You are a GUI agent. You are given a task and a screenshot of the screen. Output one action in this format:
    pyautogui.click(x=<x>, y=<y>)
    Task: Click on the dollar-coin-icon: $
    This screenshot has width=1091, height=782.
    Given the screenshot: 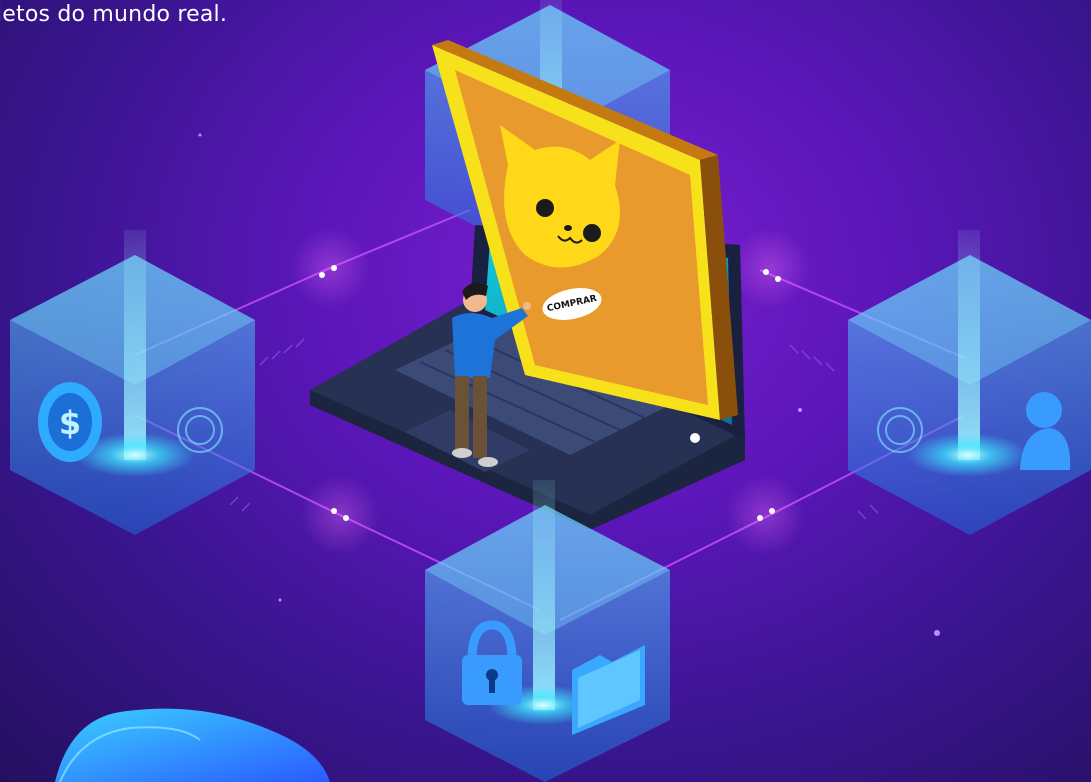 What is the action you would take?
    pyautogui.click(x=70, y=422)
    